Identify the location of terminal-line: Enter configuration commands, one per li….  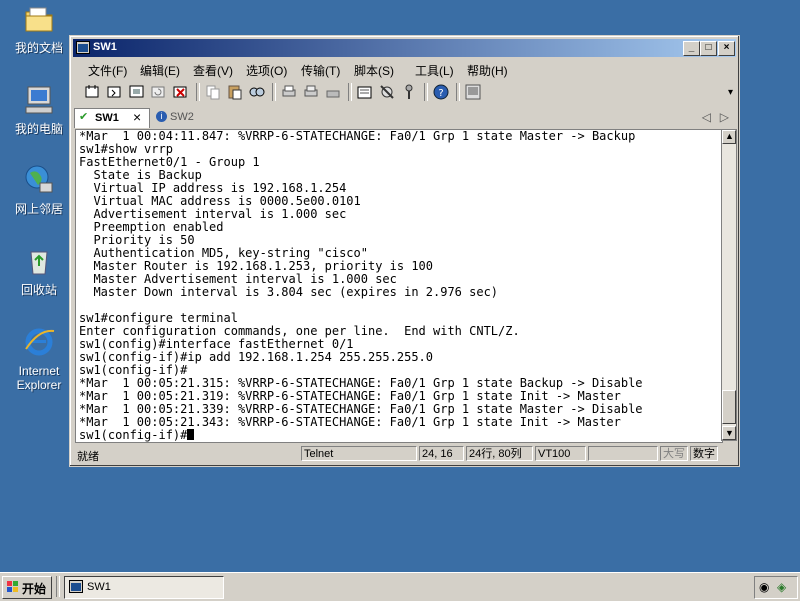
(299, 331).